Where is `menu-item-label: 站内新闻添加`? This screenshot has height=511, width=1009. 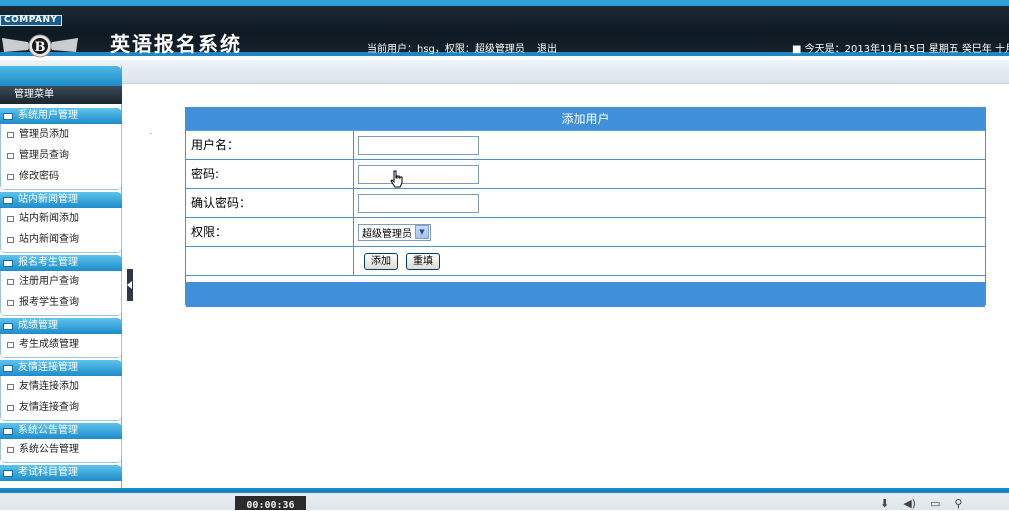 menu-item-label: 站内新闻添加 is located at coordinates (49, 218).